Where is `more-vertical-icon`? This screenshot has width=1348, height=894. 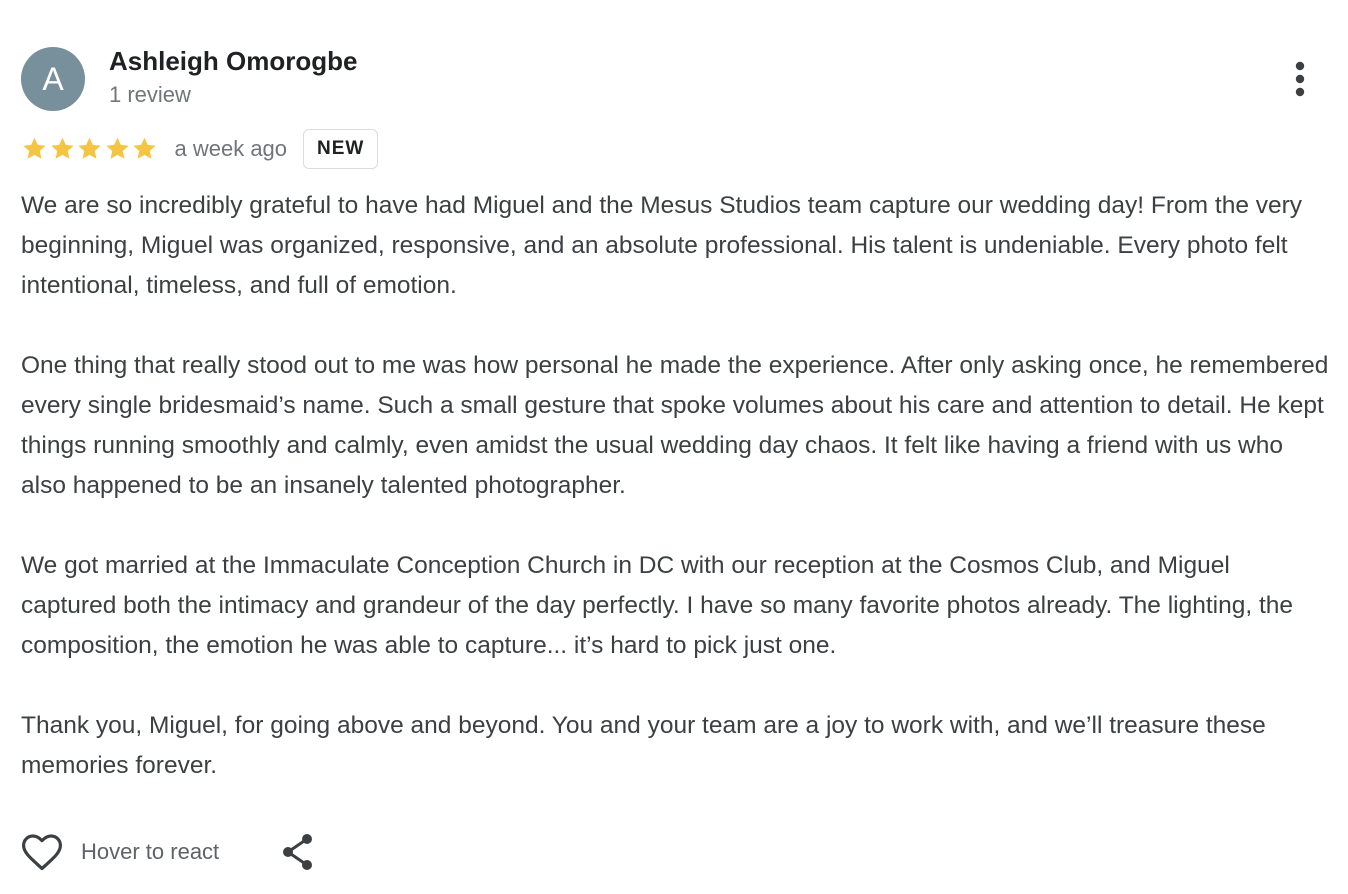
more-vertical-icon is located at coordinates (1300, 79).